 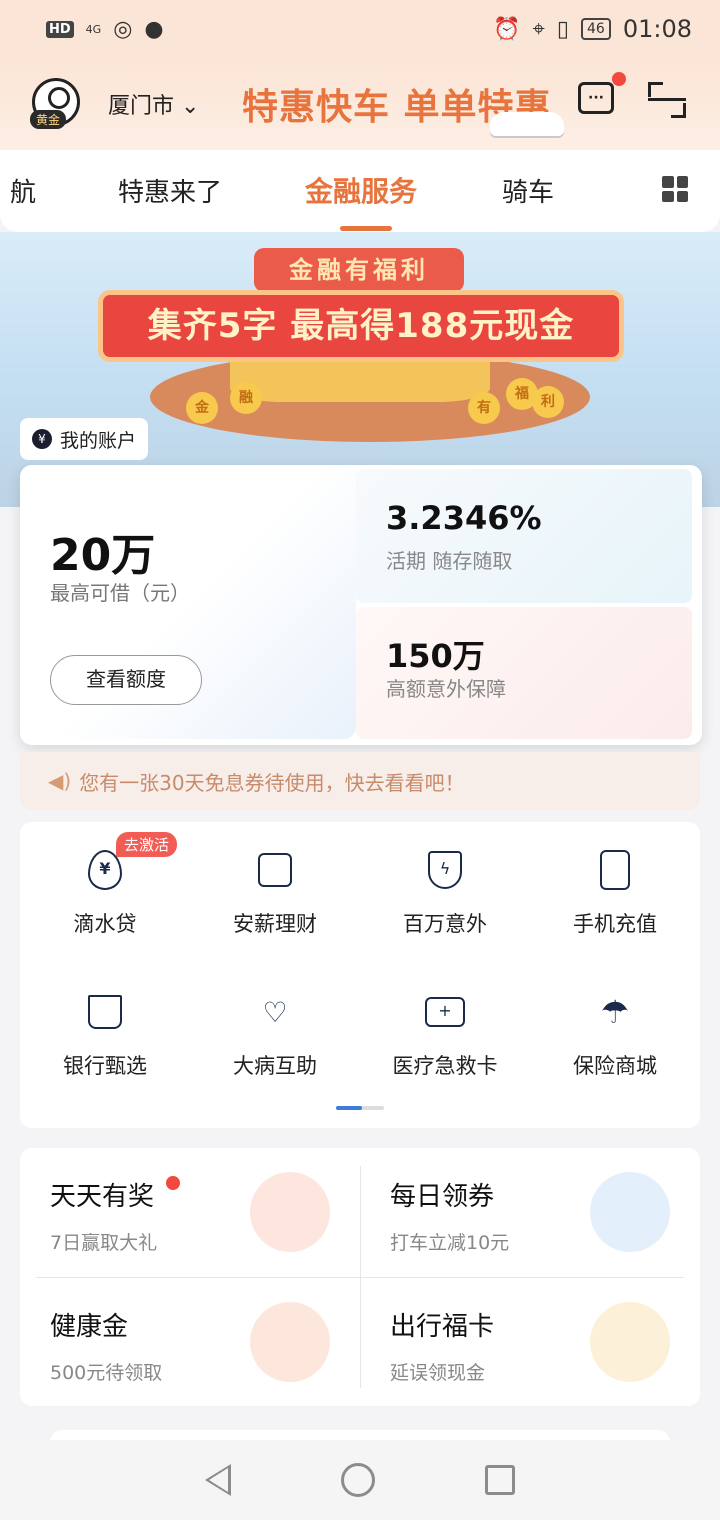 I want to click on tab-navigation: 航, so click(x=23, y=190).